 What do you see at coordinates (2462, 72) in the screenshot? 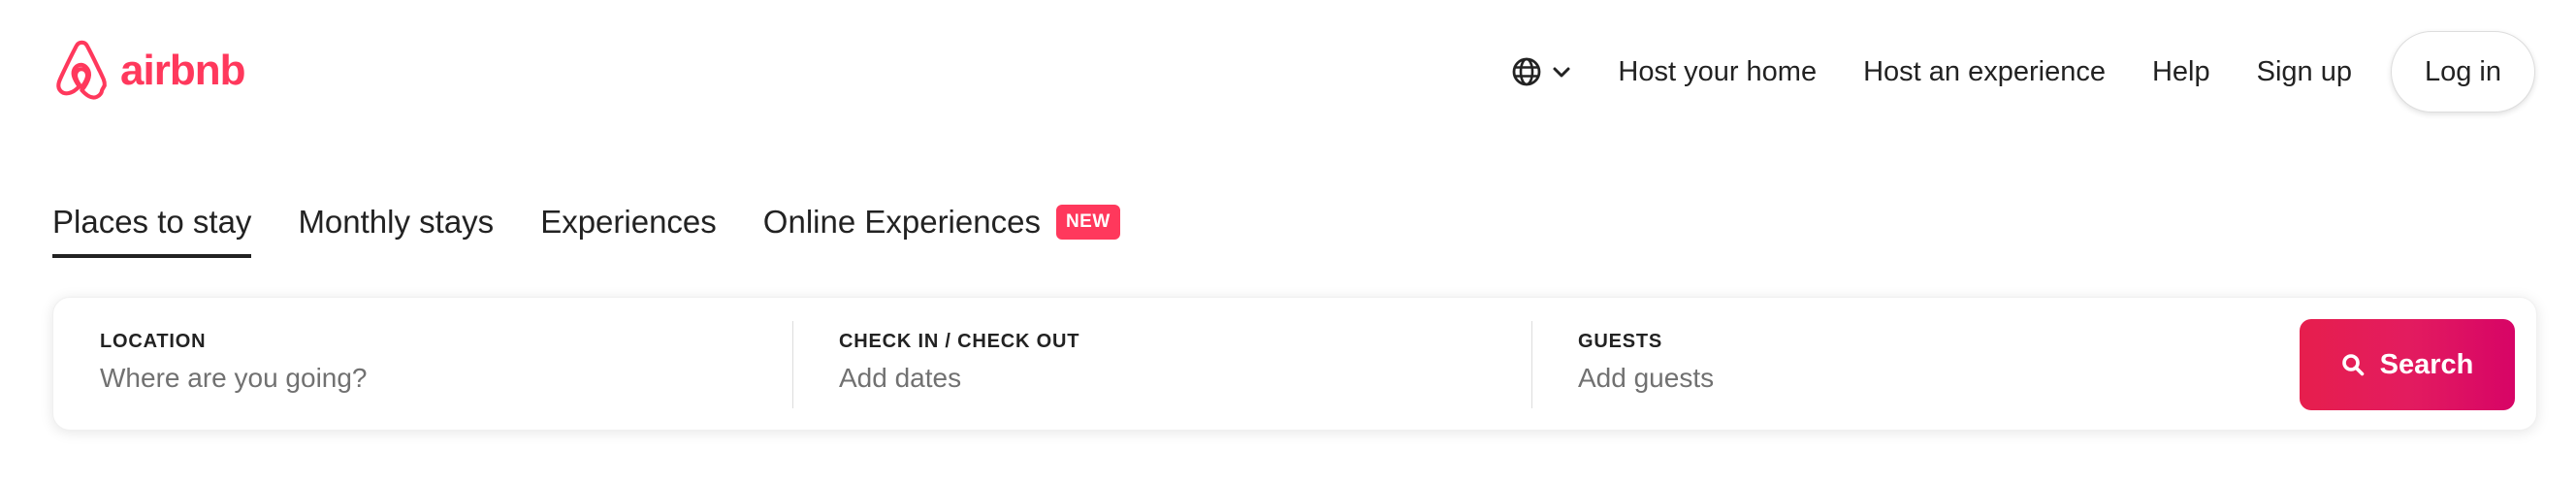
I see `login-button: Log in` at bounding box center [2462, 72].